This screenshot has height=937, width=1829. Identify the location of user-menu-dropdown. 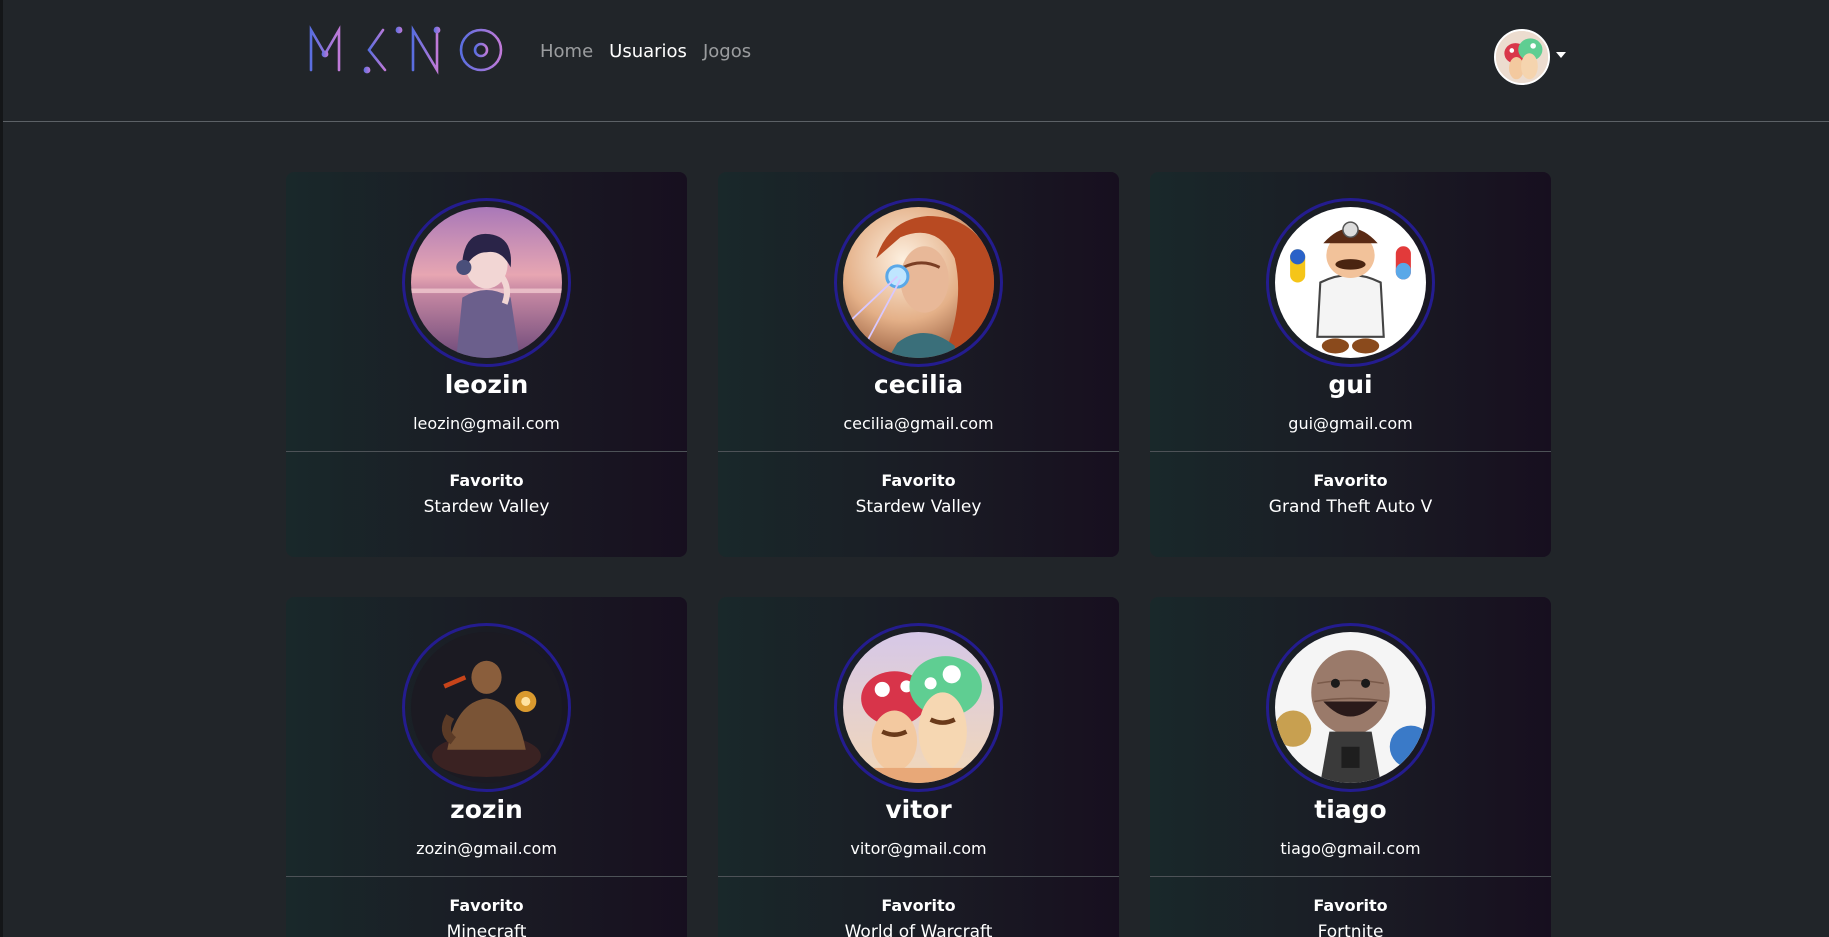
(1530, 57).